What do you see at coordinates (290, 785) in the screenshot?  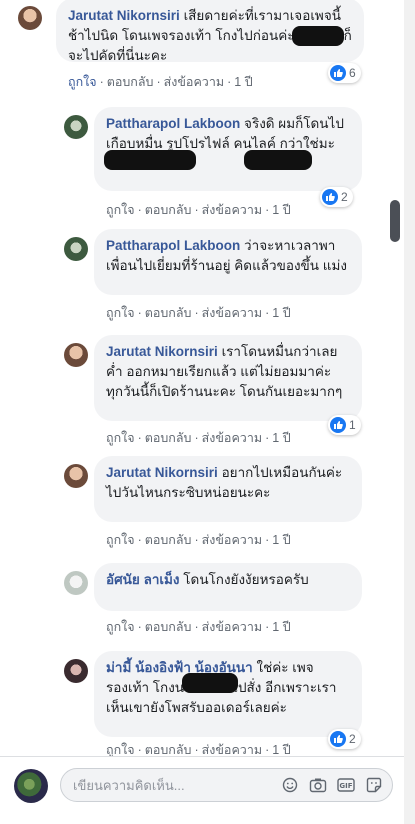 I see `emoji-icon` at bounding box center [290, 785].